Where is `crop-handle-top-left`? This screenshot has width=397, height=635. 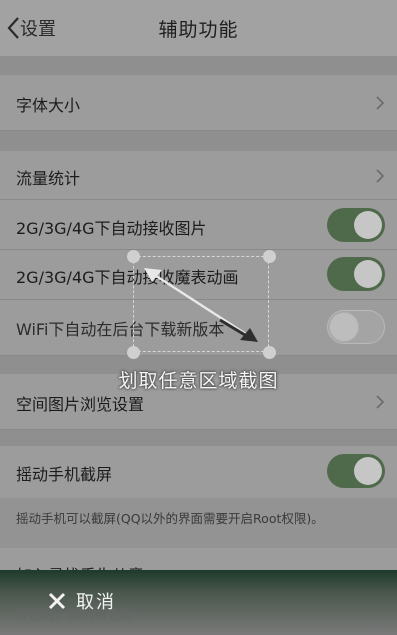 crop-handle-top-left is located at coordinates (133, 256).